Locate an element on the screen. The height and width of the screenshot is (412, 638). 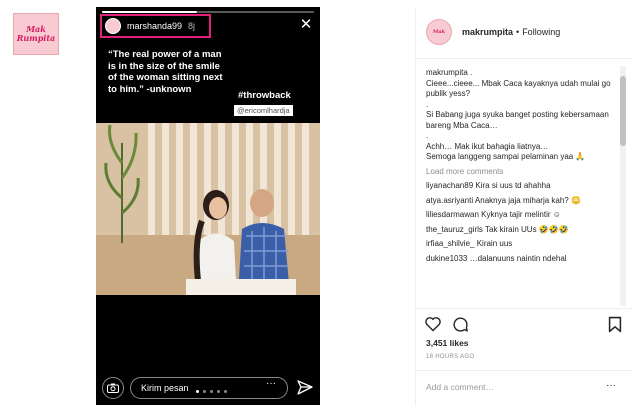
load-more-comments-button: Load more comments is located at coordinates (524, 172).